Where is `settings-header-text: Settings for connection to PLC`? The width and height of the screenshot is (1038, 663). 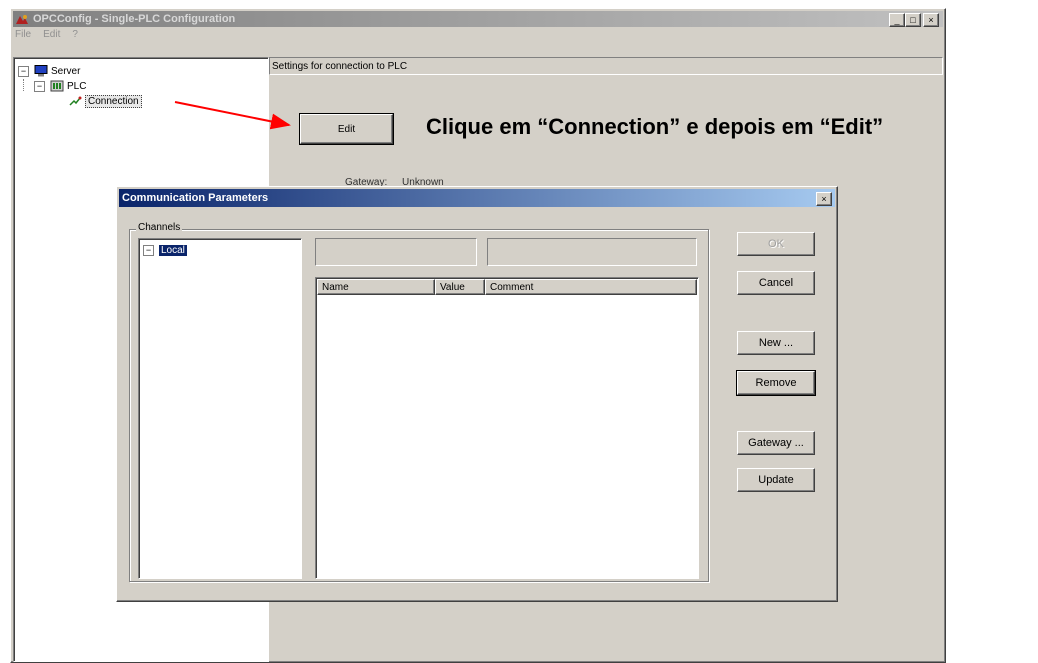
settings-header-text: Settings for connection to PLC is located at coordinates (340, 66).